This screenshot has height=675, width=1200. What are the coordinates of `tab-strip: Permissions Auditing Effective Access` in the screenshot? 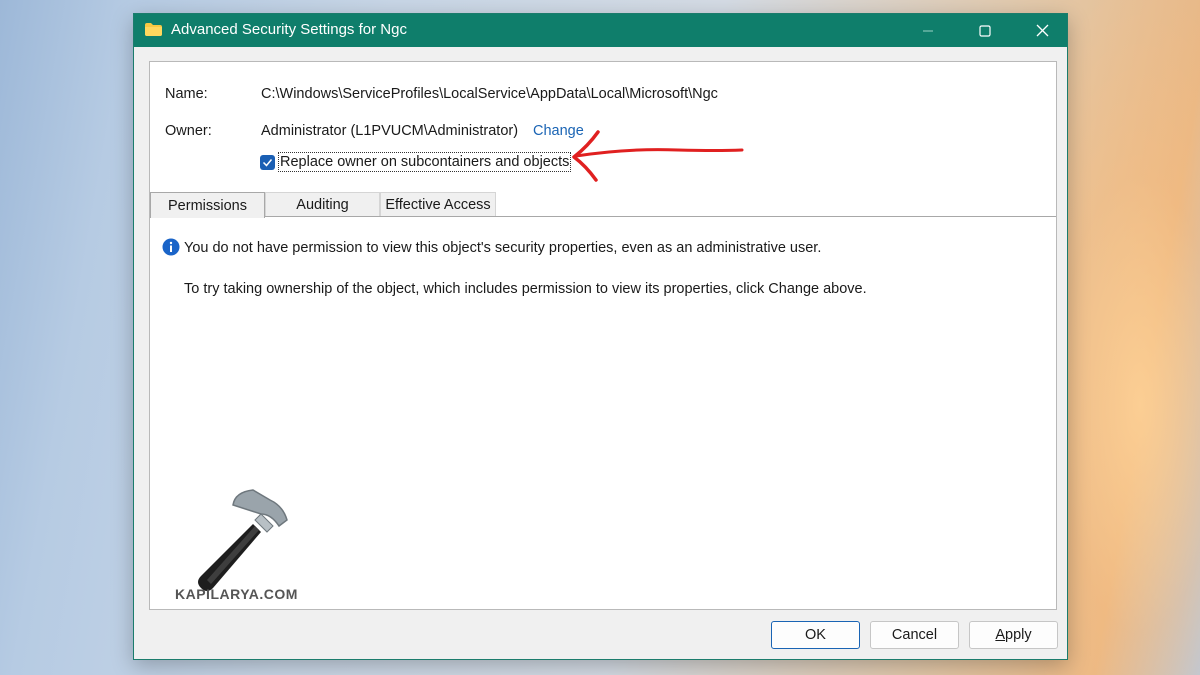 It's located at (603, 205).